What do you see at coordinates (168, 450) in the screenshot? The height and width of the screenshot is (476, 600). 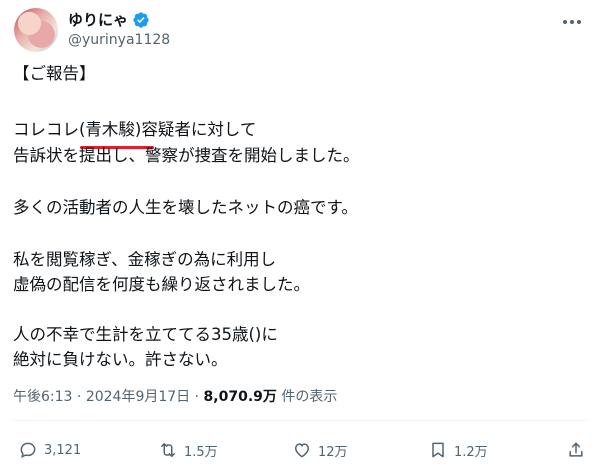 I see `repost-icon` at bounding box center [168, 450].